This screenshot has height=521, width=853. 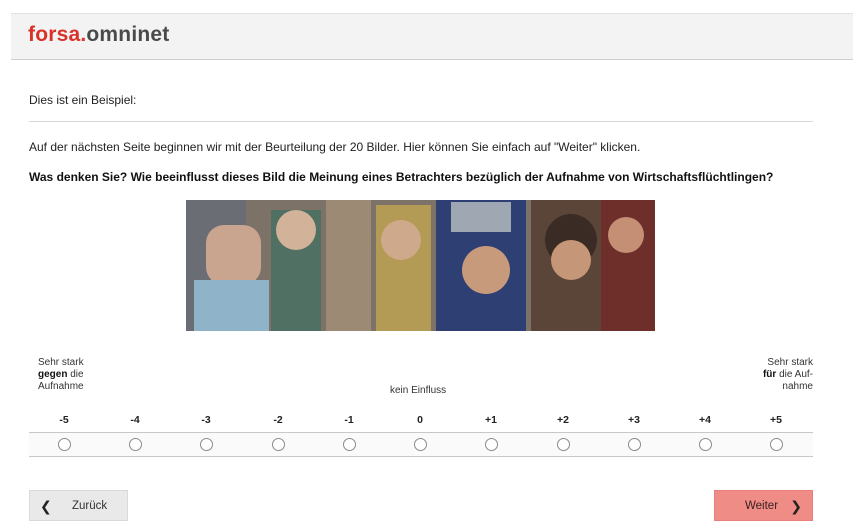 I want to click on chevron-left-icon: ❮, so click(x=46, y=506).